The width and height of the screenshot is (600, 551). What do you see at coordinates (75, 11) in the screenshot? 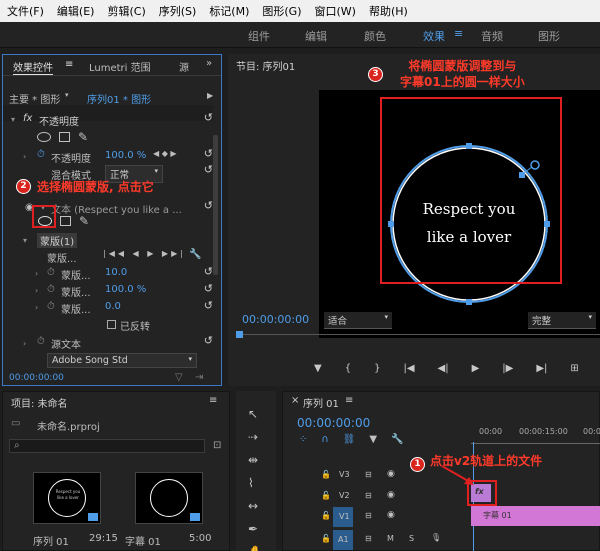
I see `menu-edit: 编辑(E)` at bounding box center [75, 11].